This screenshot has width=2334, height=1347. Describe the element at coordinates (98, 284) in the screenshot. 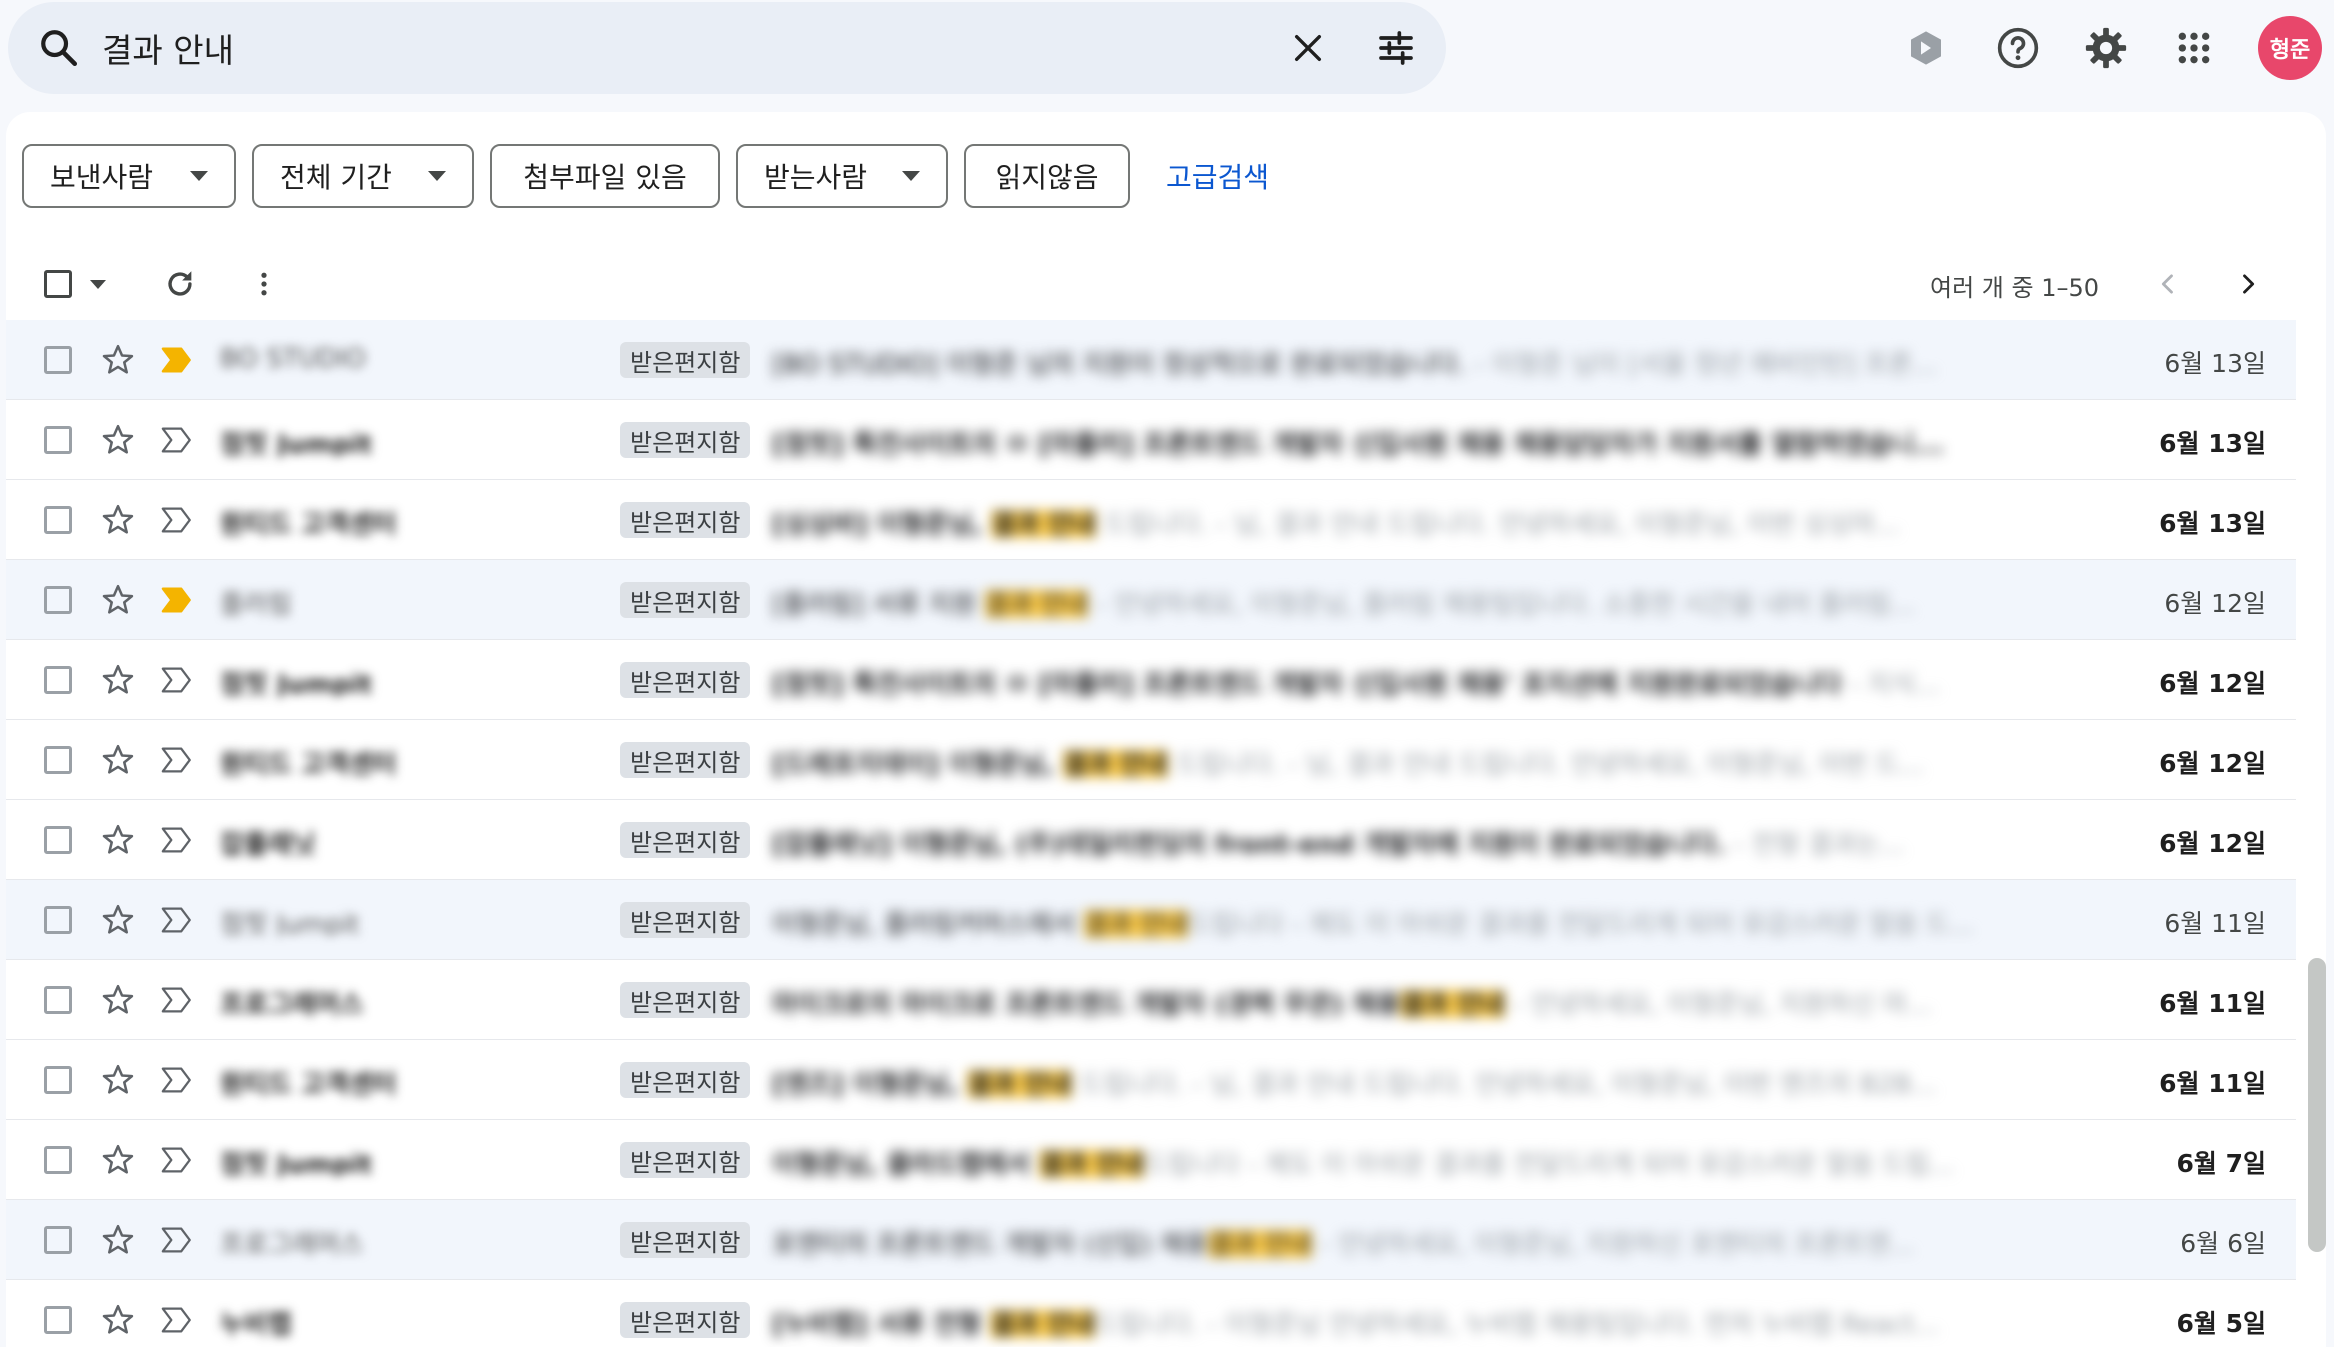

I see `select-options-caret-icon` at that location.